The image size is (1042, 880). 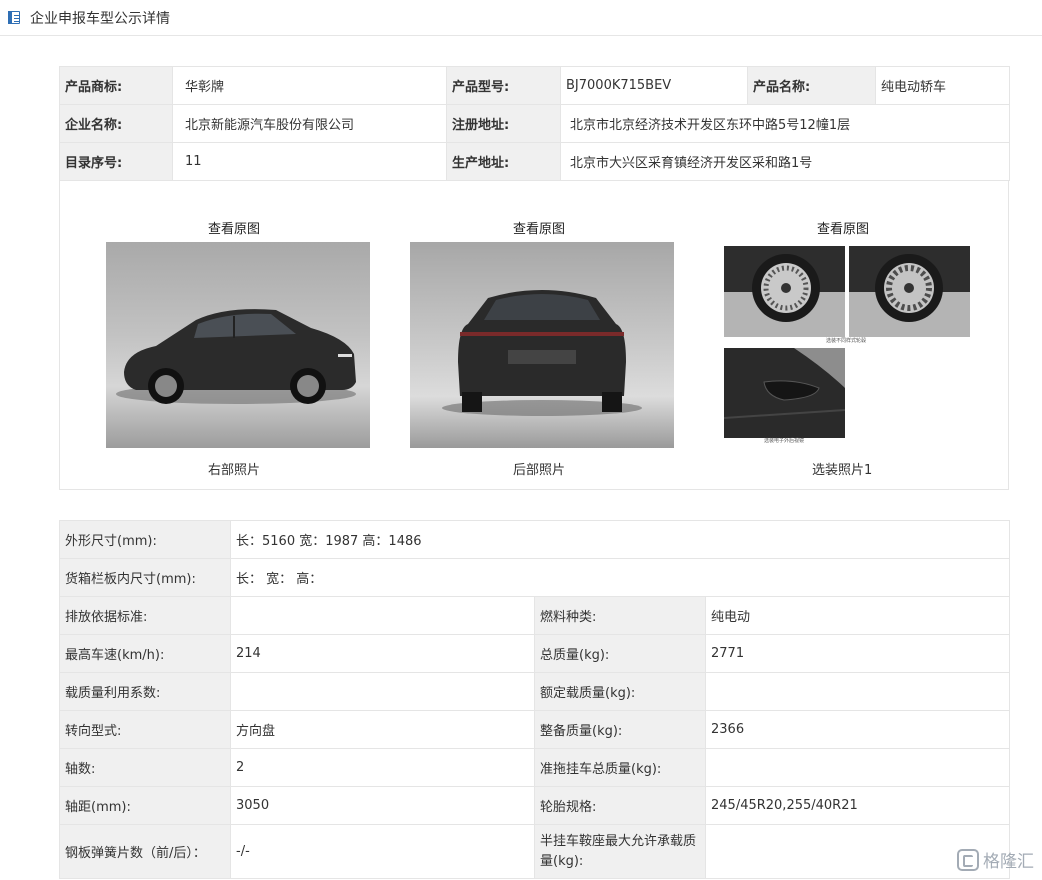 I want to click on tire-spec-value: 245/45R20,255/40R21, so click(x=857, y=805).